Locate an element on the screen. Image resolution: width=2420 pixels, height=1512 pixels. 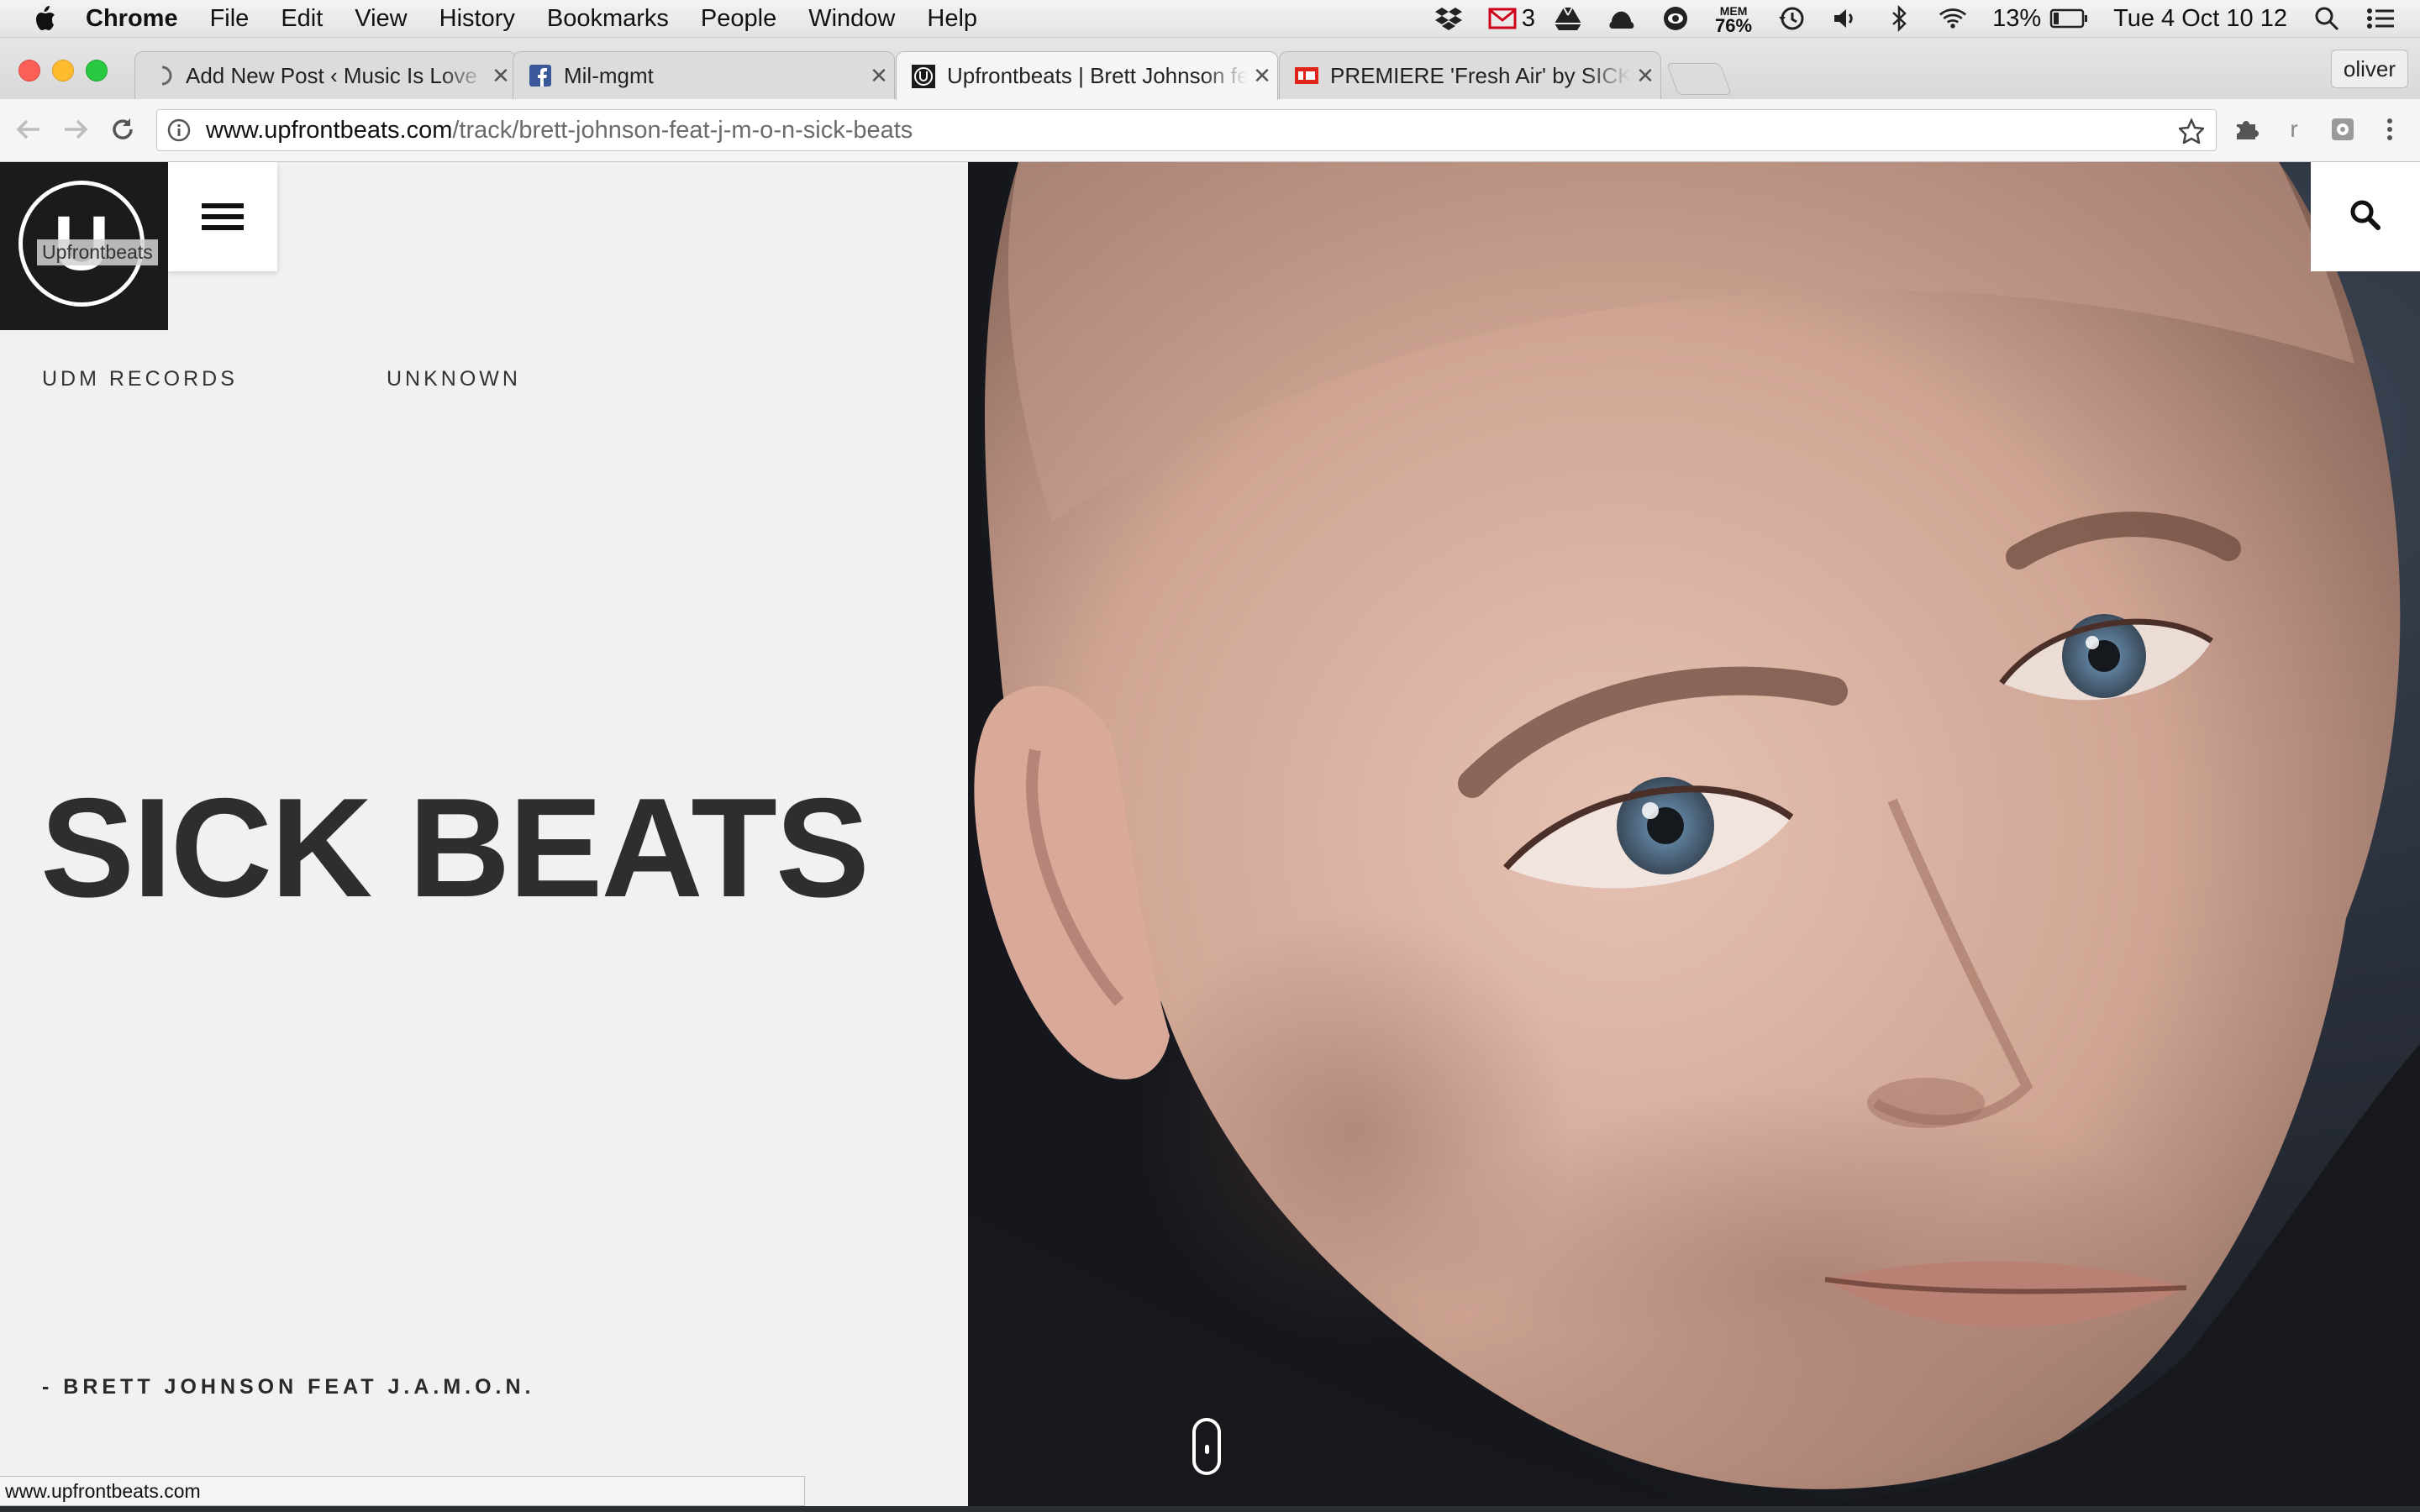
menu-people: People is located at coordinates (738, 19).